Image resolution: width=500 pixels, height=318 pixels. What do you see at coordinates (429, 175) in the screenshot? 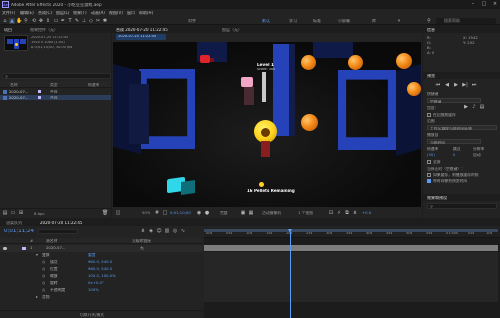
I see `if-cache-checkbox` at bounding box center [429, 175].